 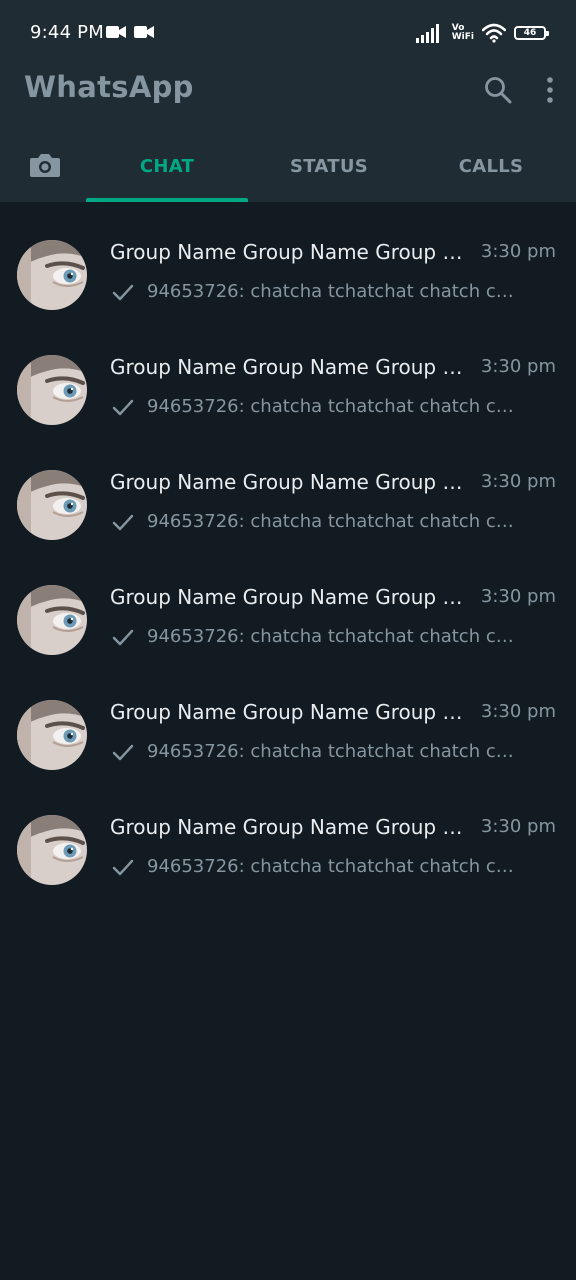 What do you see at coordinates (329, 166) in the screenshot?
I see `tab-status: STATUS` at bounding box center [329, 166].